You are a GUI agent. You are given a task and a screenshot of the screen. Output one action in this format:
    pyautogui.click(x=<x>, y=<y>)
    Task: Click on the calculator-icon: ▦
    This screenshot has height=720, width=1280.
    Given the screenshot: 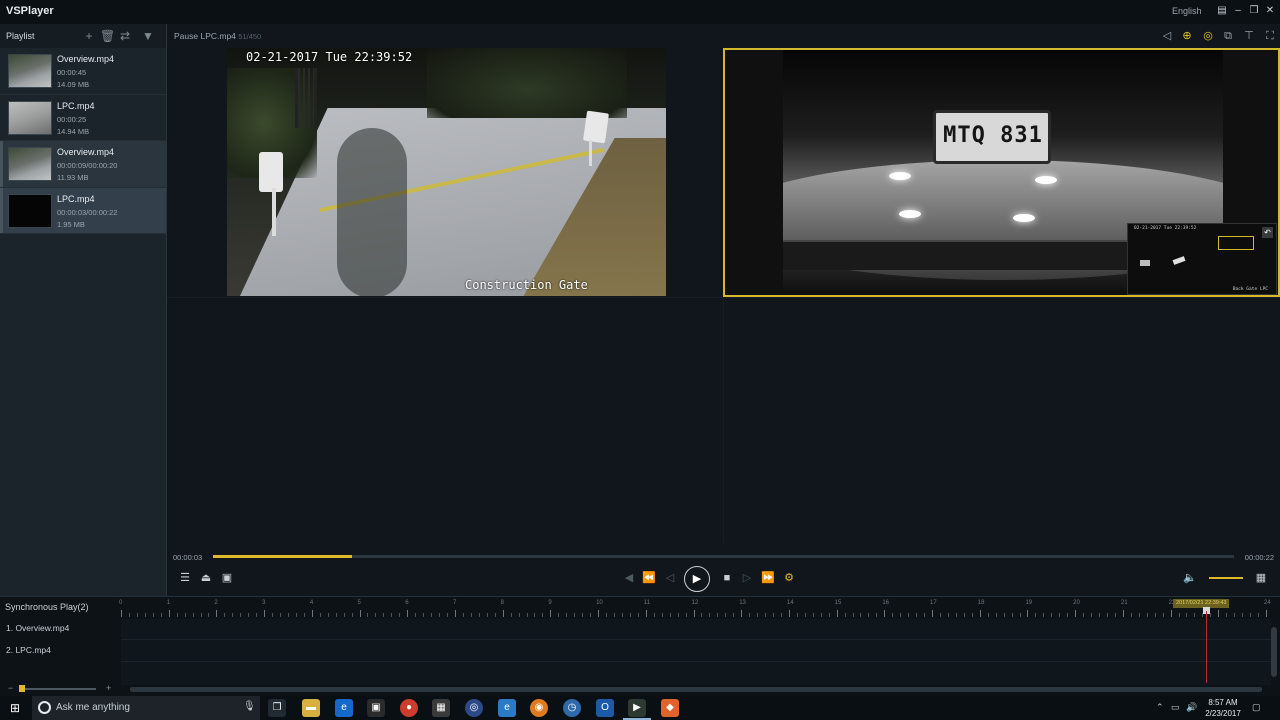 What is the action you would take?
    pyautogui.click(x=441, y=708)
    